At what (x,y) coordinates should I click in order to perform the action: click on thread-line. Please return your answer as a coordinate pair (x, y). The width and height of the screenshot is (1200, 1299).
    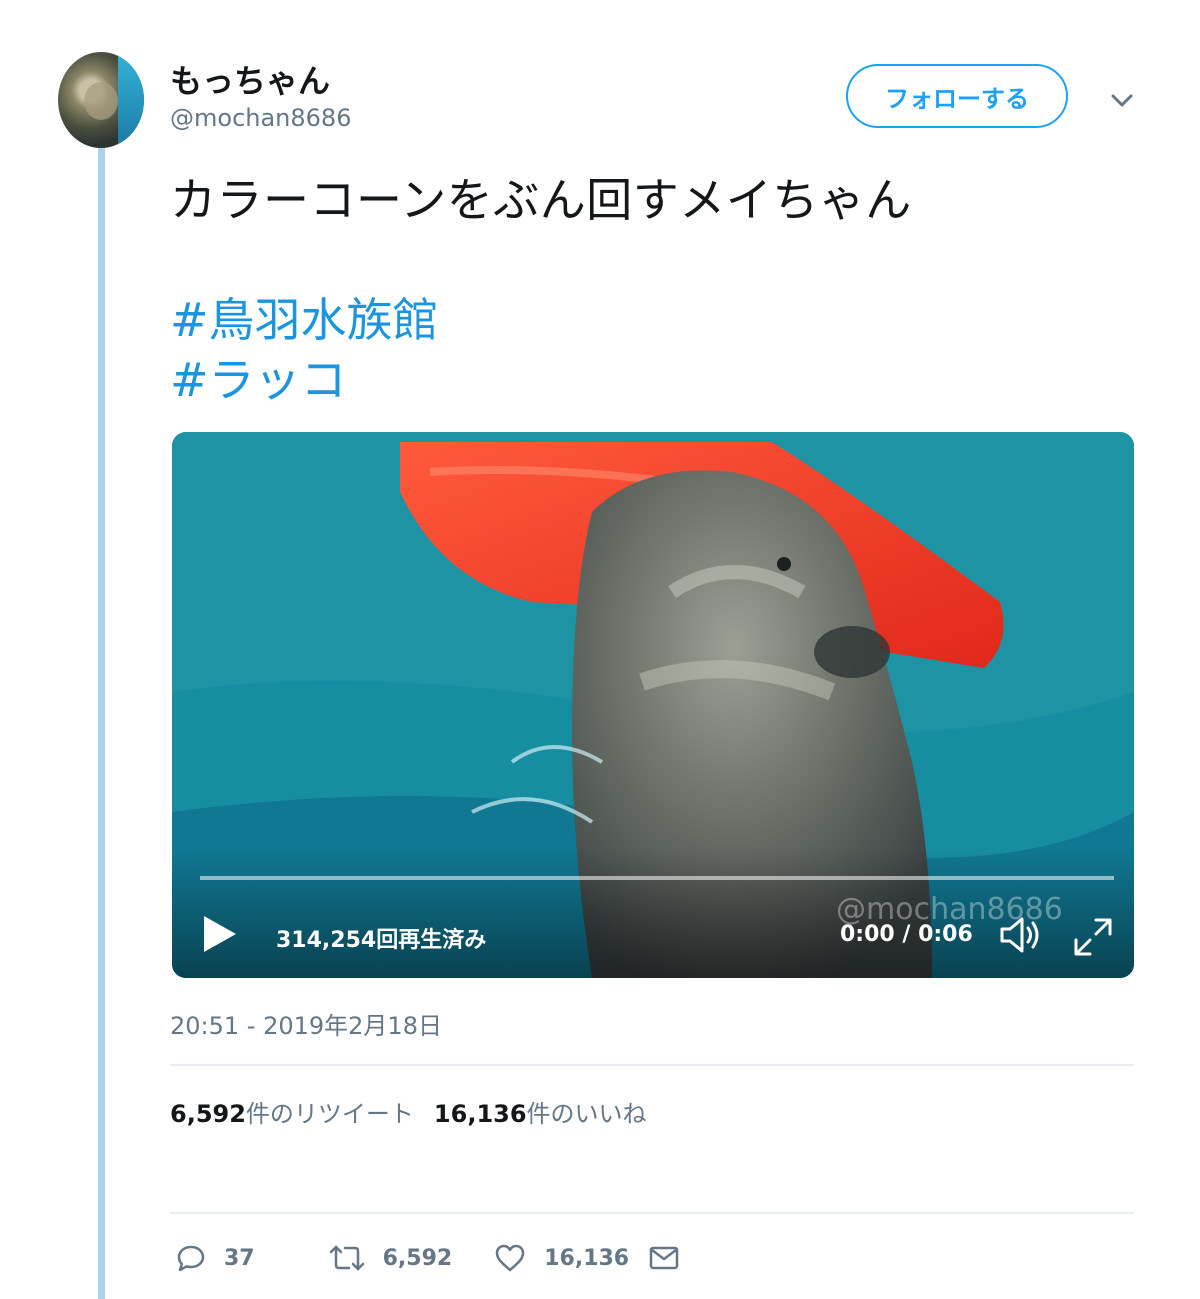
    Looking at the image, I should click on (101, 723).